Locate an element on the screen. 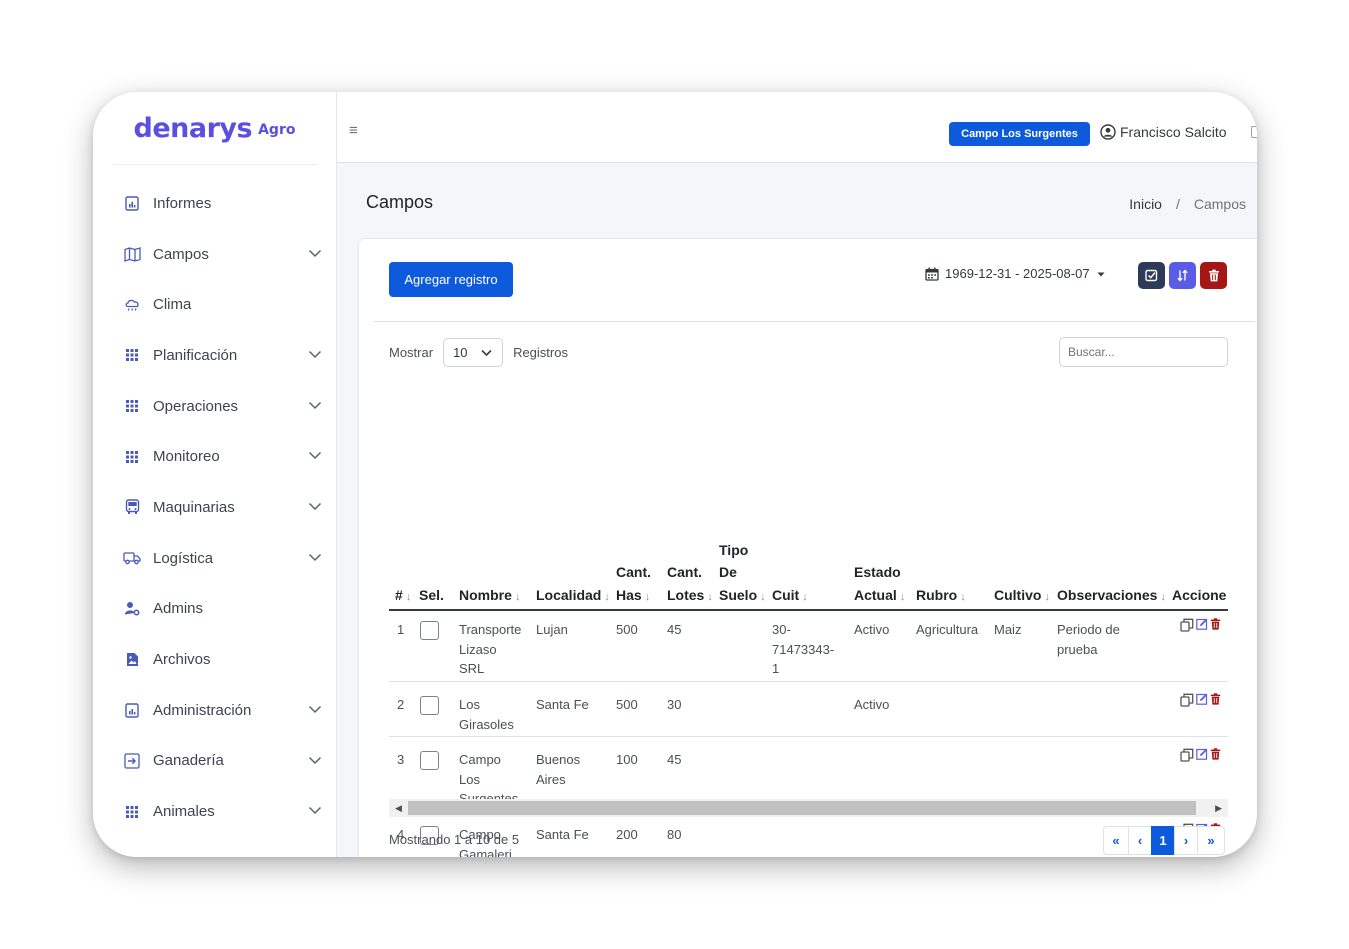 The image size is (1349, 949). cell-localidad: Lujan is located at coordinates (552, 629).